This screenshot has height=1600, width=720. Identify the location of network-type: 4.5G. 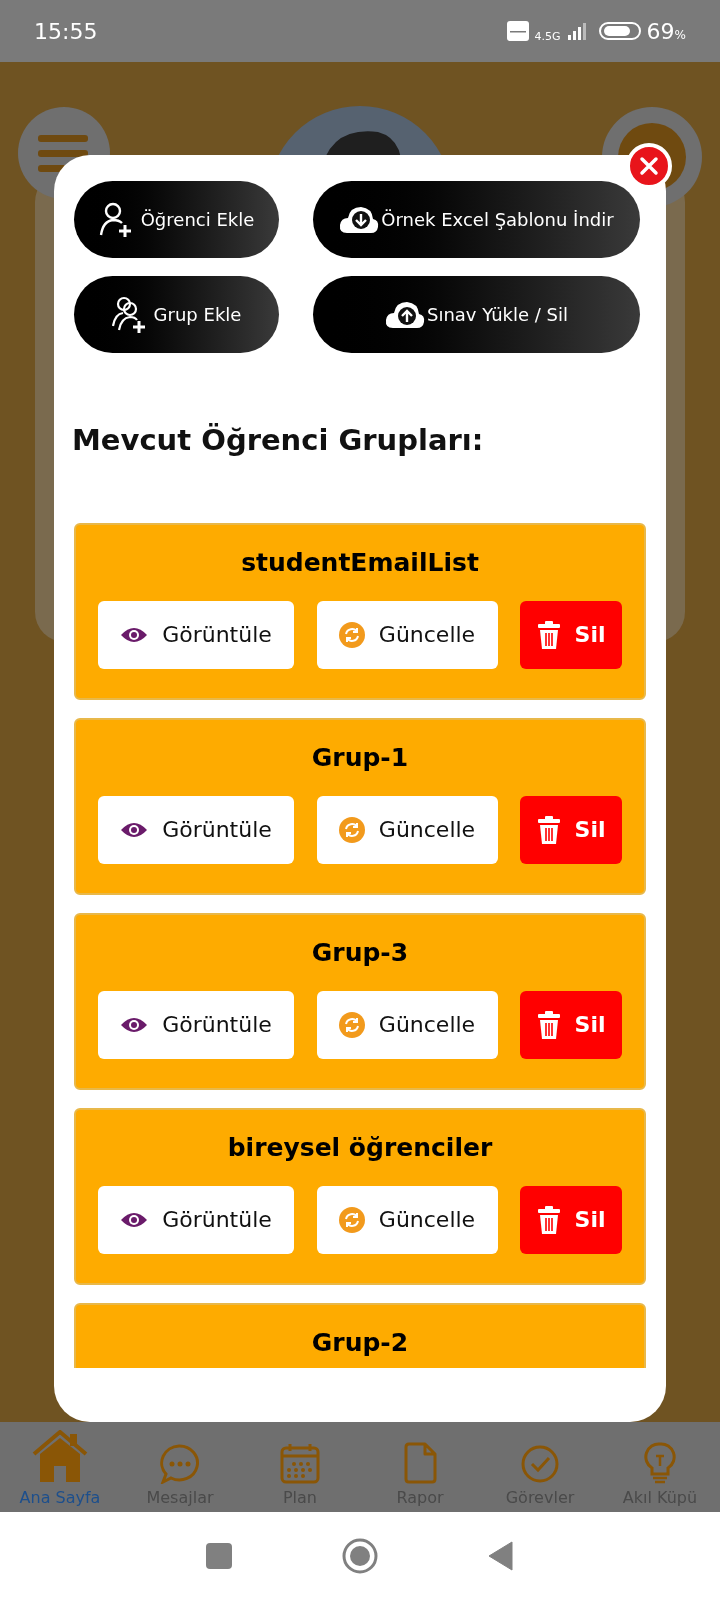
(547, 36).